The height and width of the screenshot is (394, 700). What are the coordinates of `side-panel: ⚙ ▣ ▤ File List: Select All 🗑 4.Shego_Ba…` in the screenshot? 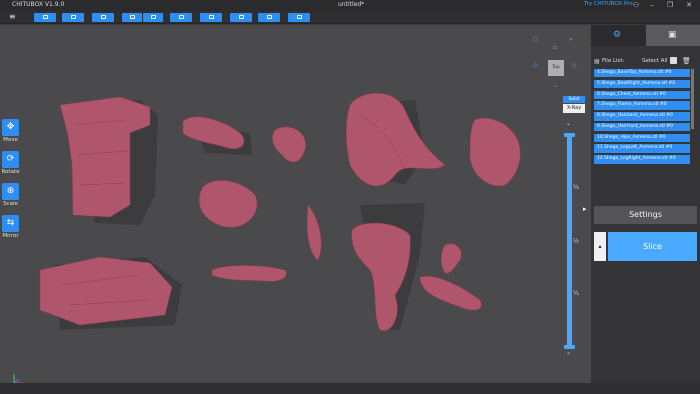 It's located at (645, 204).